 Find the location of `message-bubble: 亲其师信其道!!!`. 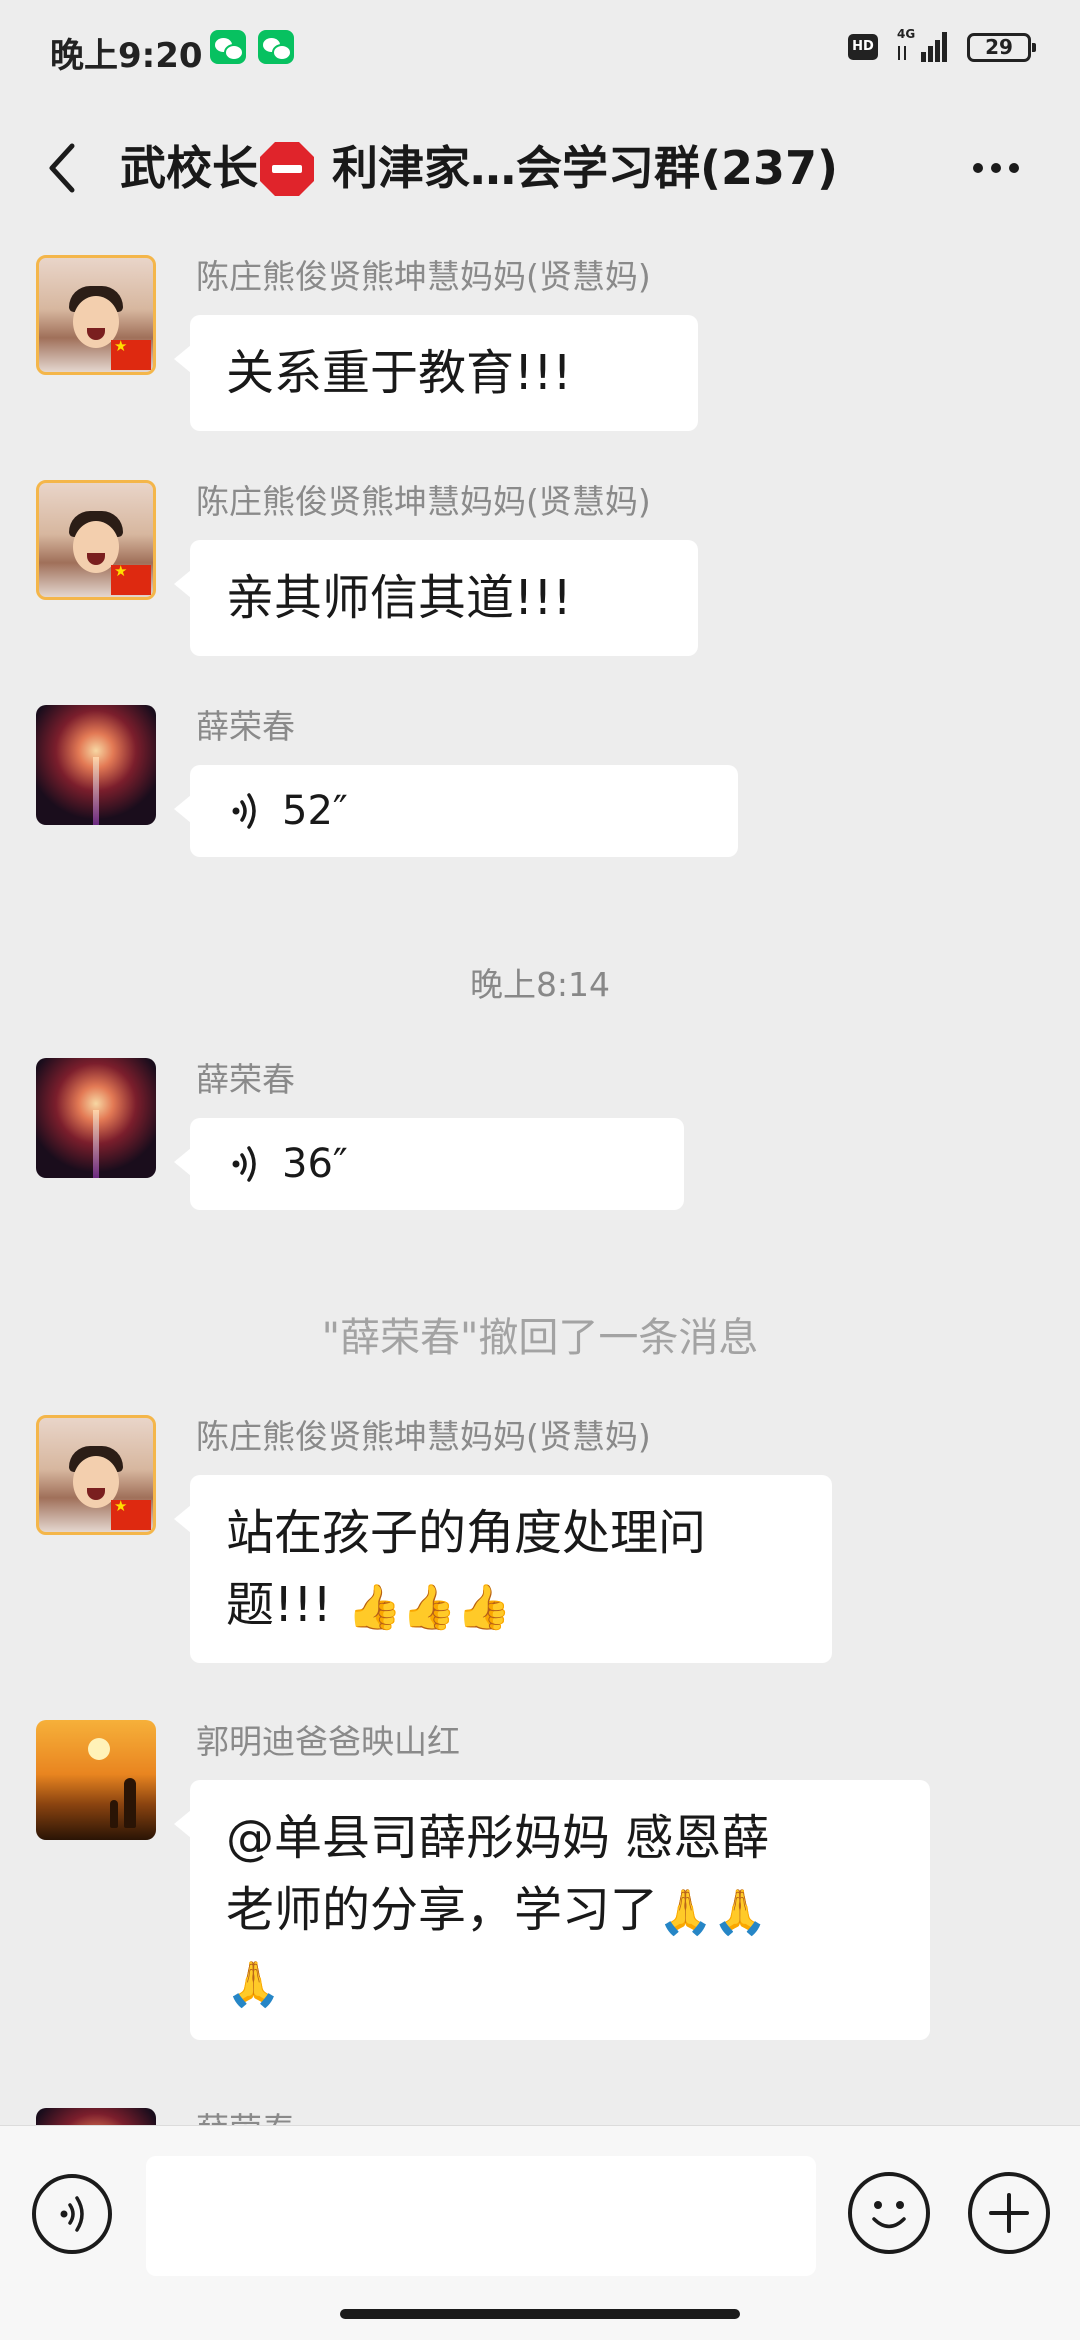

message-bubble: 亲其师信其道!!! is located at coordinates (436, 598).